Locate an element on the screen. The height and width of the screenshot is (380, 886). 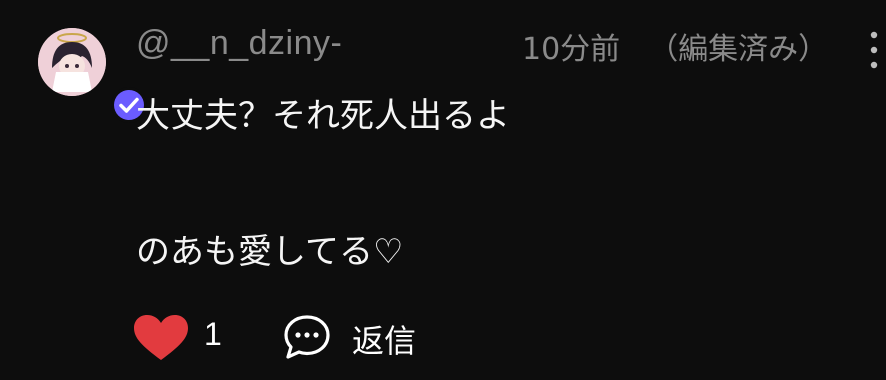
comment-text-line: 大丈夫？それ死人出るよ is located at coordinates (323, 116).